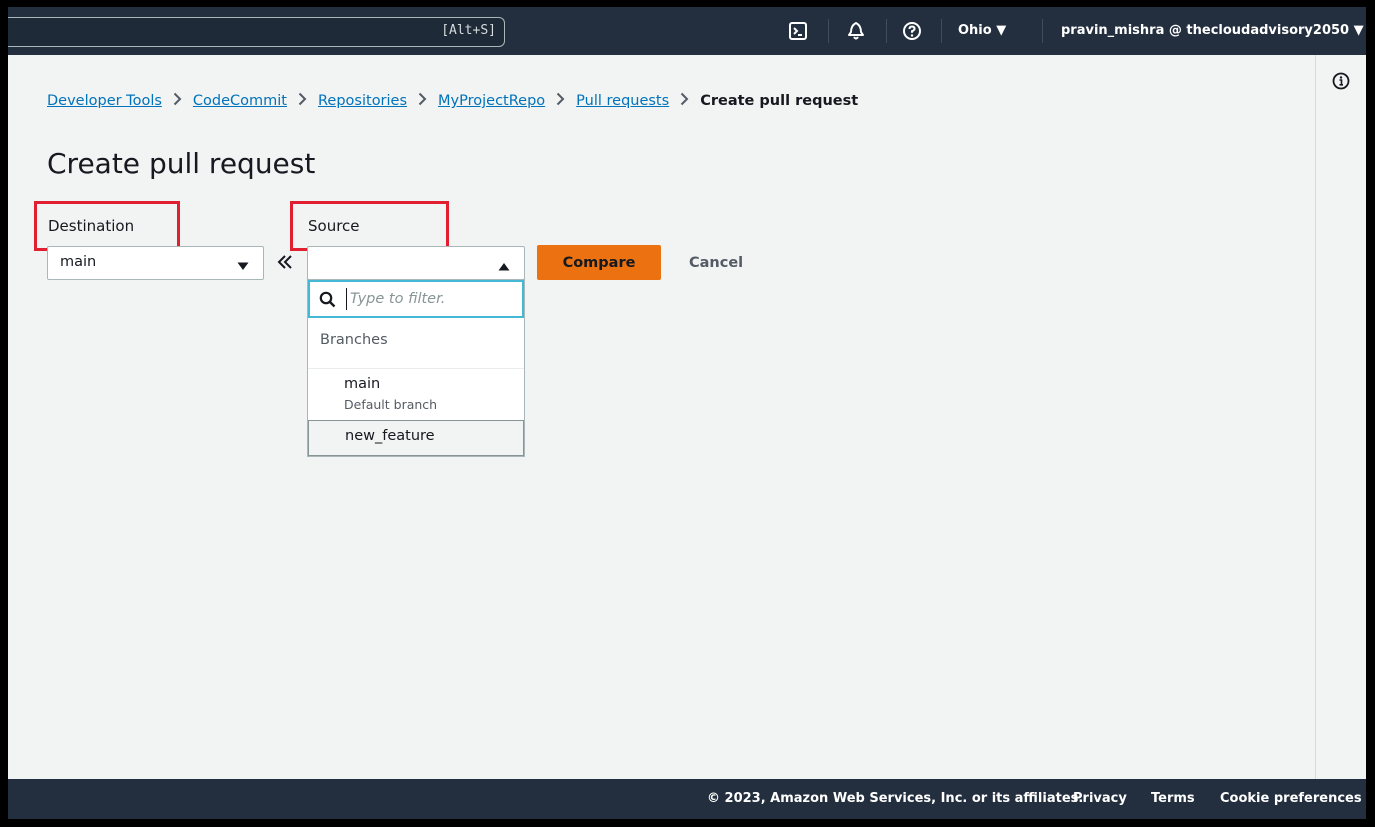 The height and width of the screenshot is (827, 1375). I want to click on destination-selected-value: main, so click(78, 262).